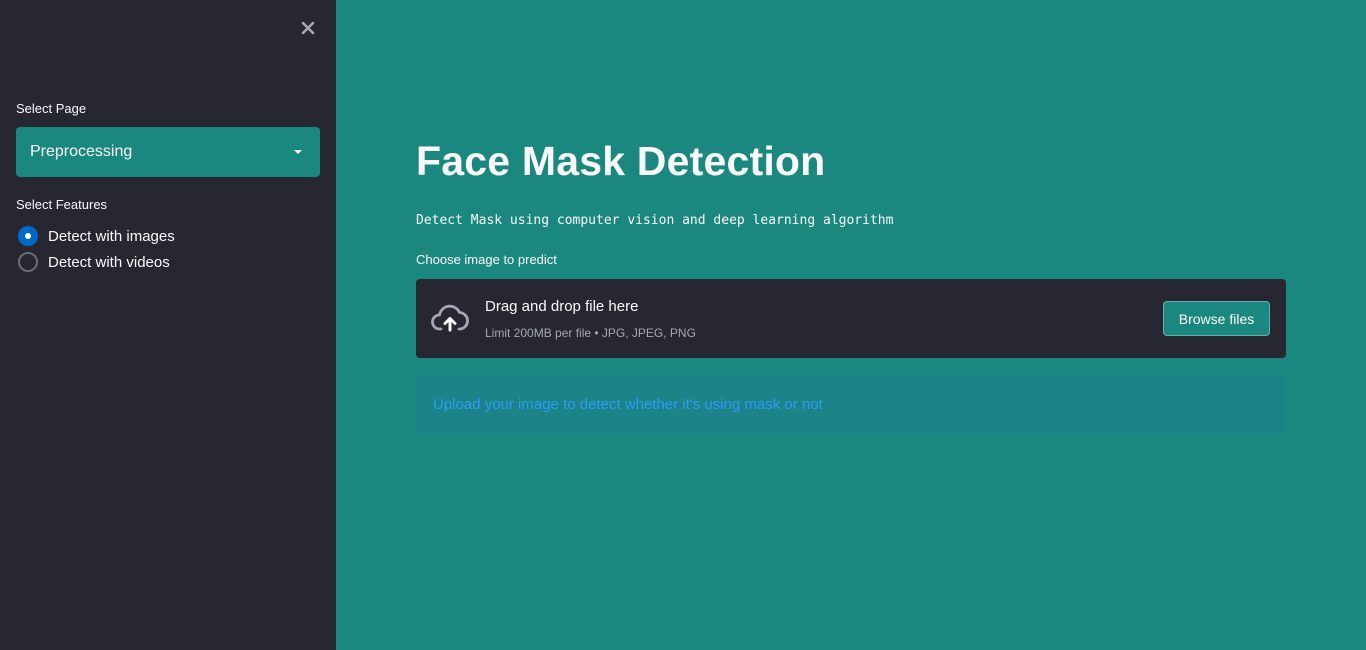 The height and width of the screenshot is (650, 1366). Describe the element at coordinates (28, 236) in the screenshot. I see `radio-selected-icon` at that location.